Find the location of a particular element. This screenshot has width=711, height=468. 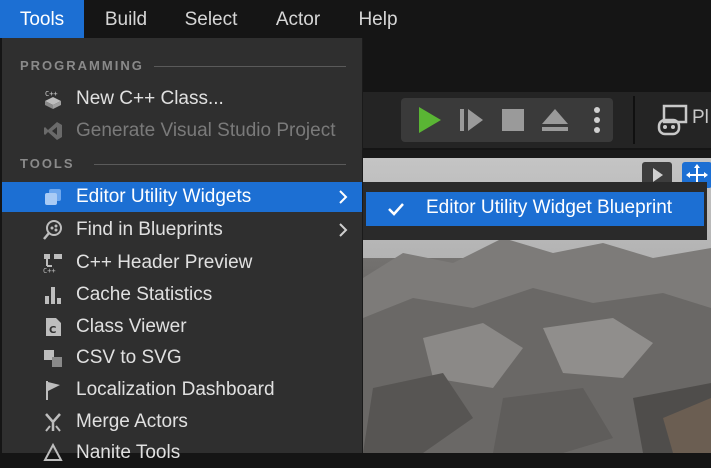

section-header-programming: PROGRAMMING is located at coordinates (82, 65).